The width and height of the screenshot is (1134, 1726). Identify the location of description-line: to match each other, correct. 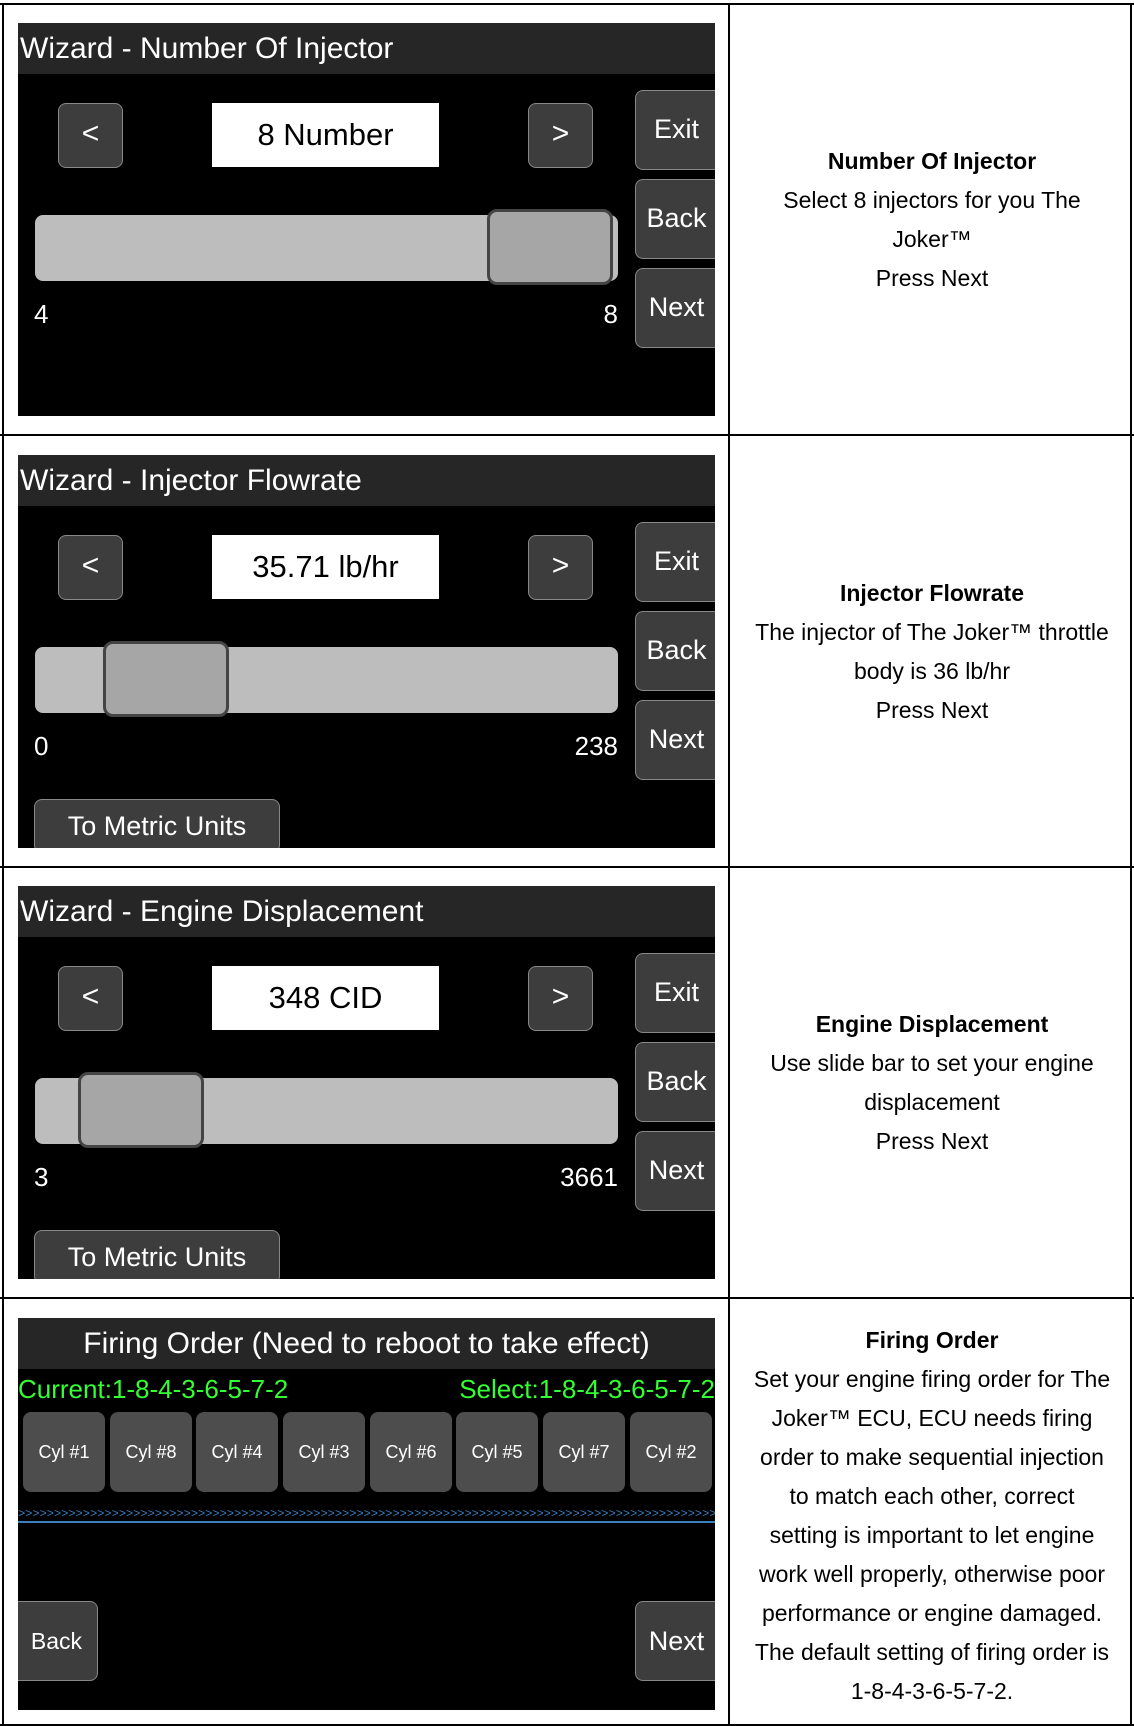
(932, 1496).